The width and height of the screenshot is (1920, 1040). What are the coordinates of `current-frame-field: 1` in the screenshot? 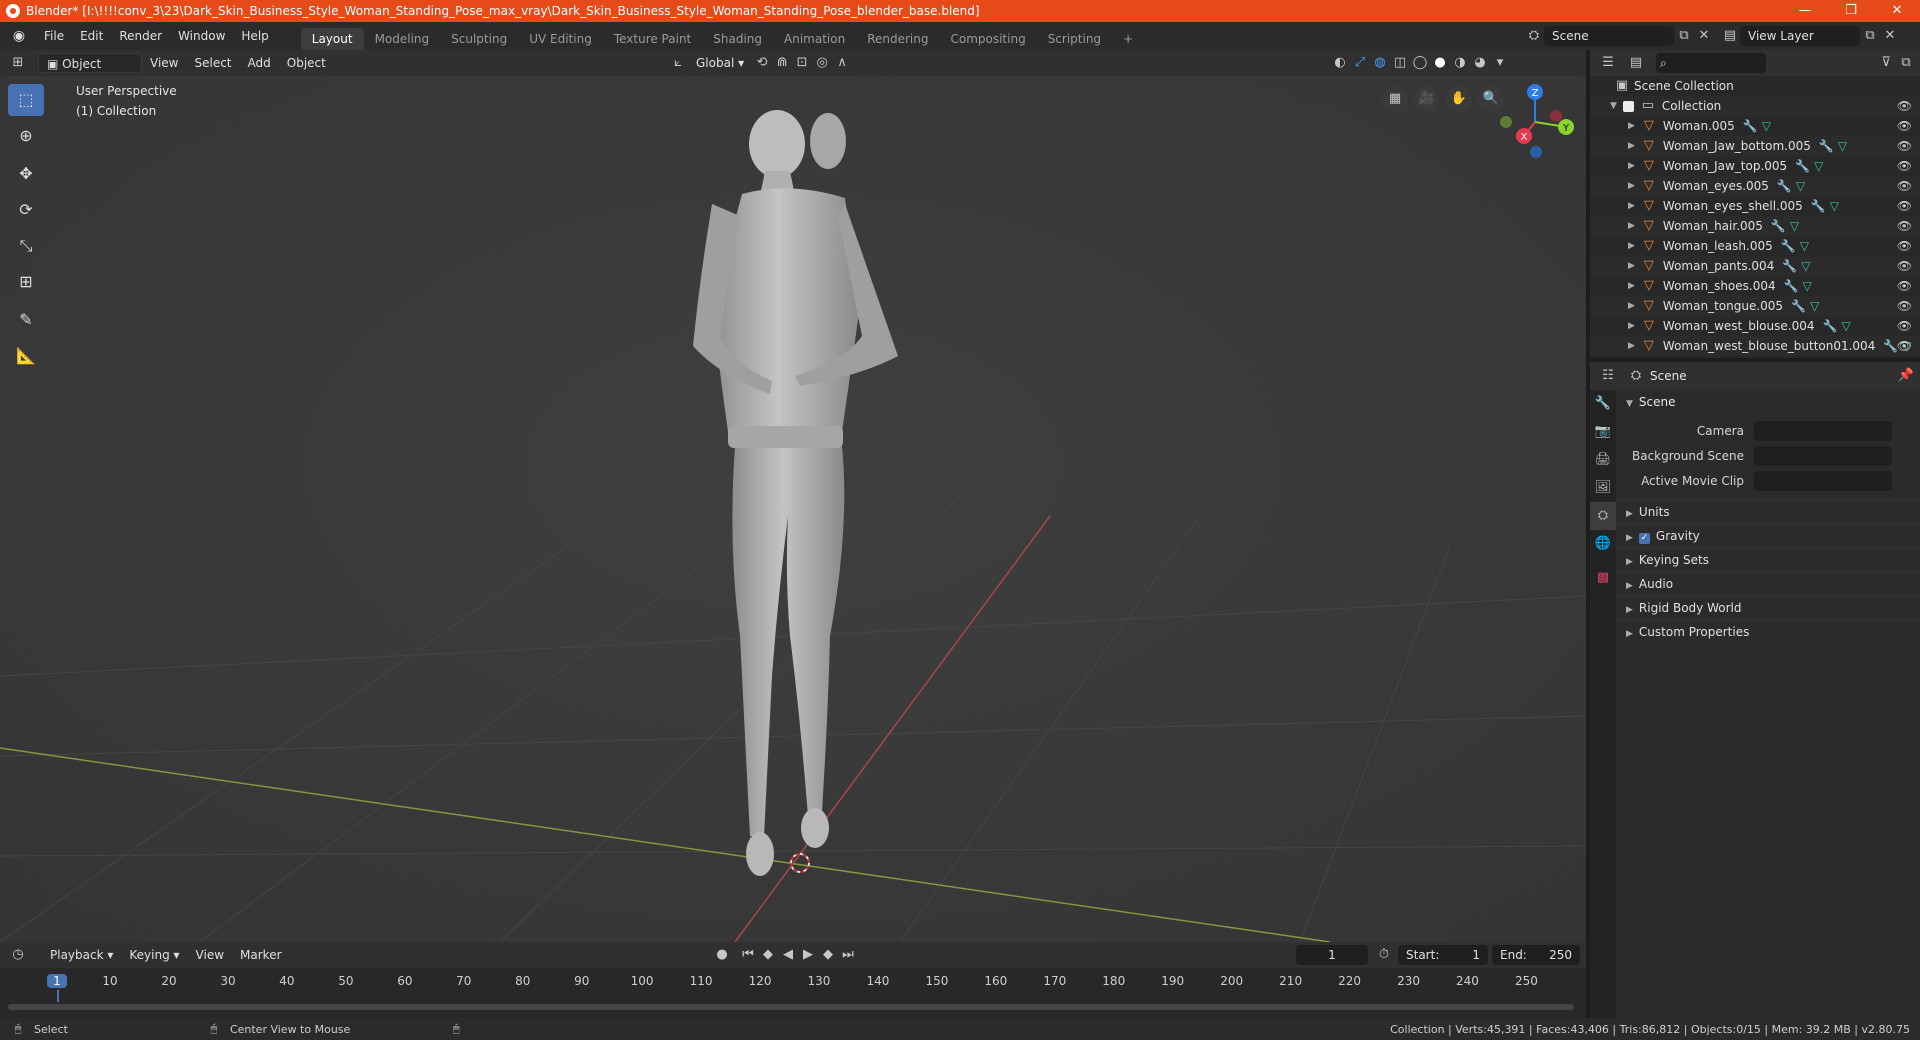 It's located at (1332, 955).